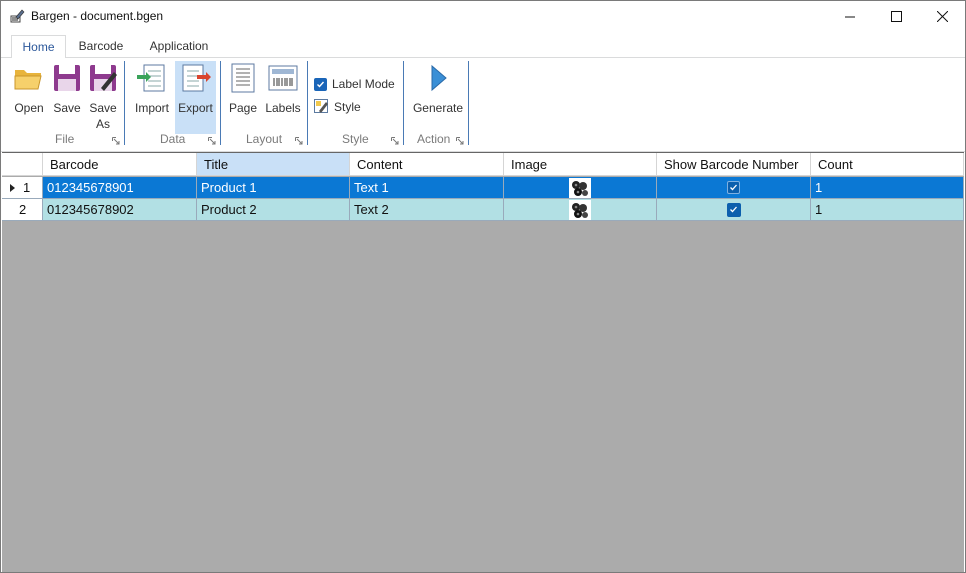 The image size is (966, 573). I want to click on title-bar: Bargen - document.bgen, so click(483, 16).